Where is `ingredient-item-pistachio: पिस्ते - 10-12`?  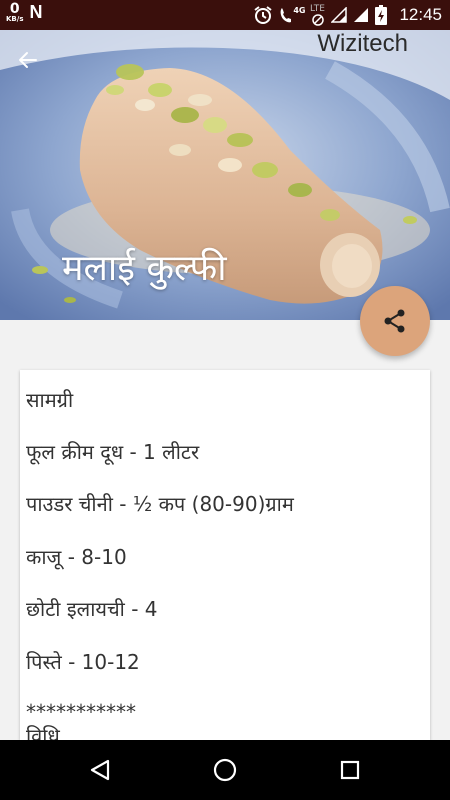
ingredient-item-pistachio: पिस्ते - 10-12 is located at coordinates (83, 662).